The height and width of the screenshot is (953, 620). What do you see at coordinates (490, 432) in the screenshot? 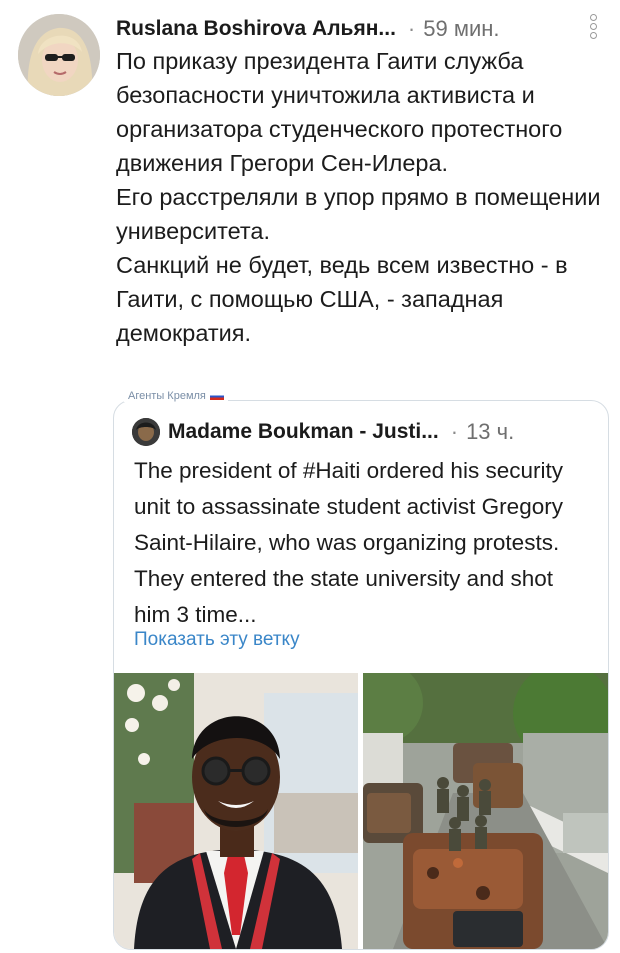
I see `quoted-timestamp: 13 ч.` at bounding box center [490, 432].